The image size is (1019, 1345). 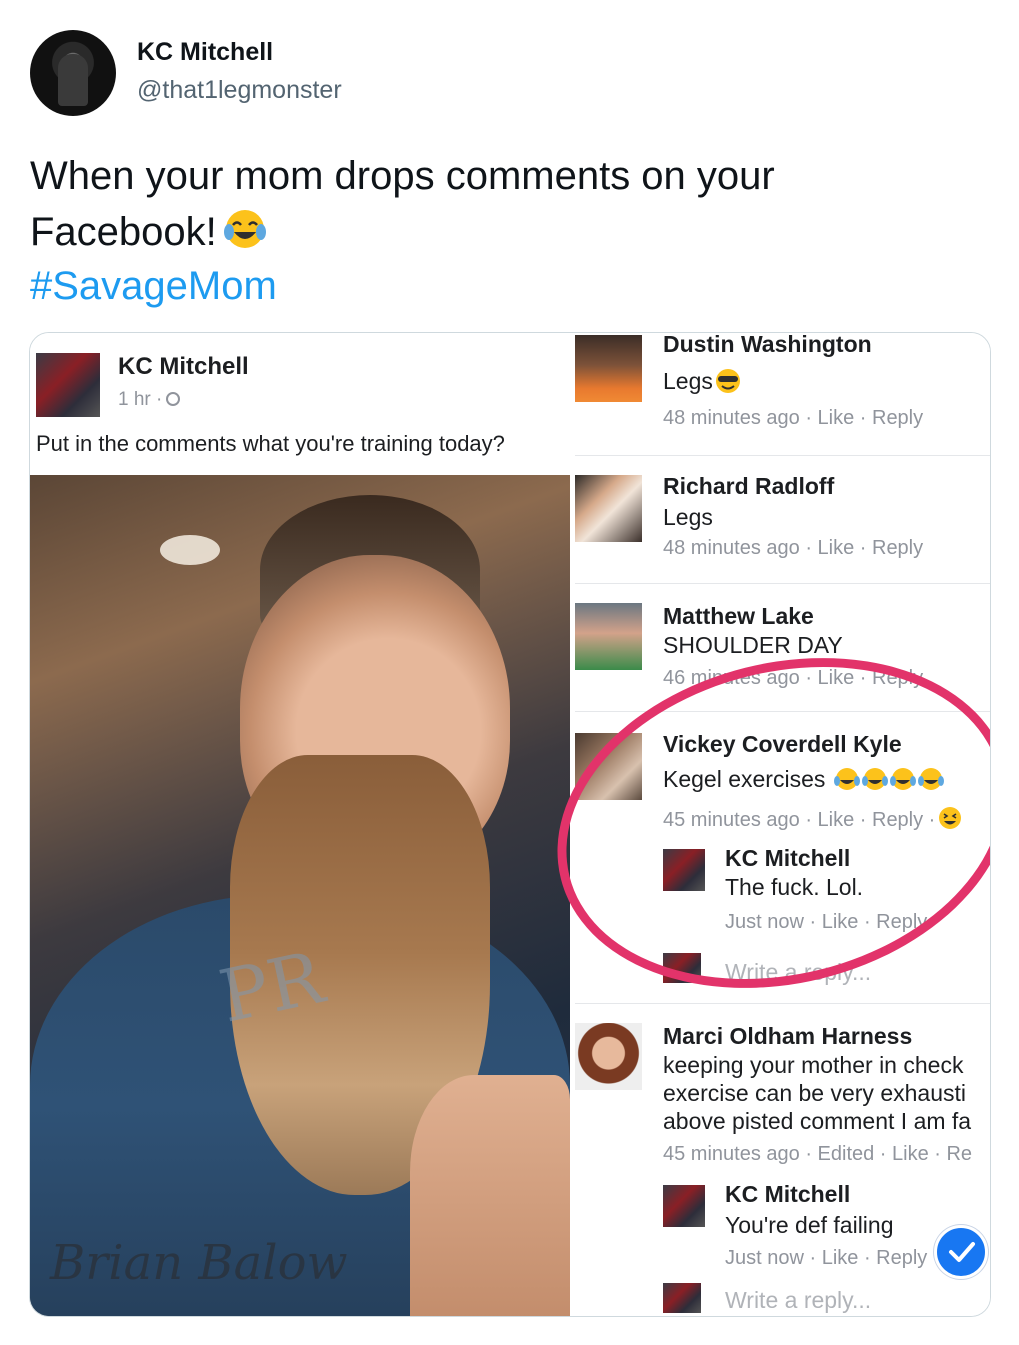 What do you see at coordinates (123, 232) in the screenshot?
I see `tweet-text-line2: Facebook!` at bounding box center [123, 232].